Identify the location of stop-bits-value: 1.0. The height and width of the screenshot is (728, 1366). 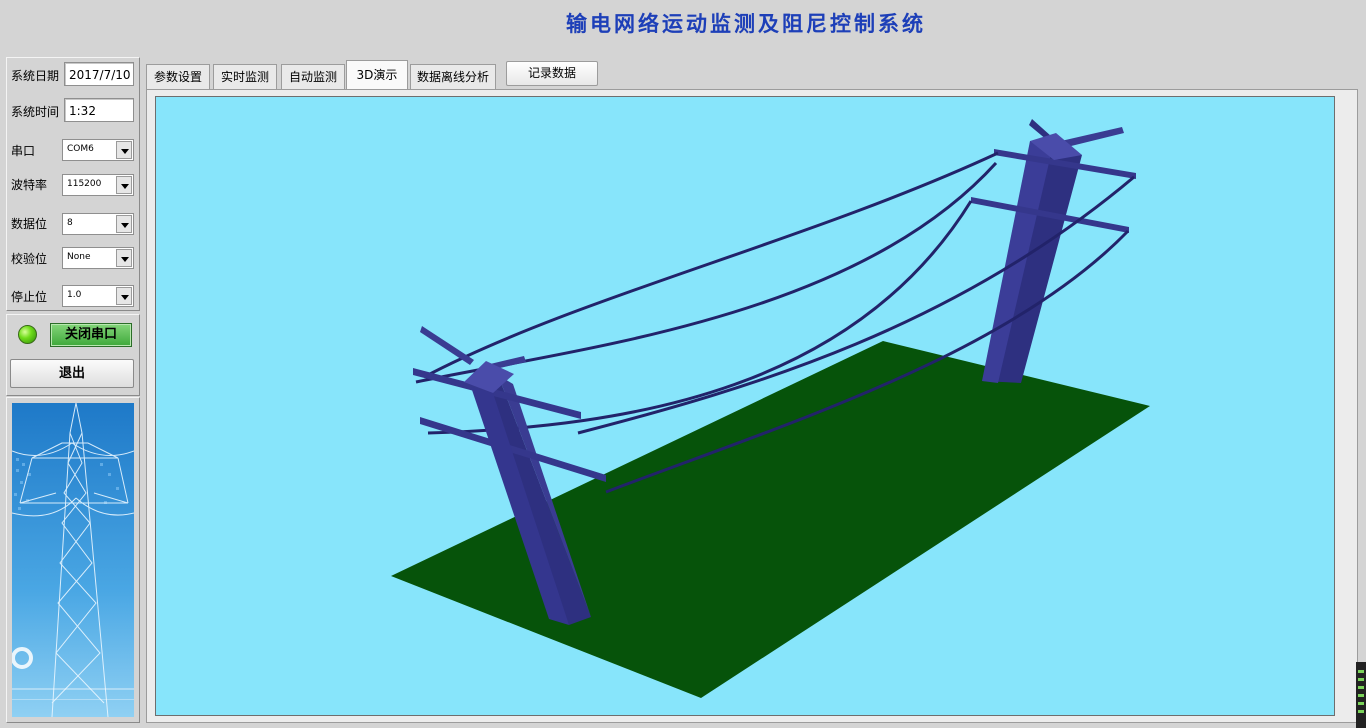
(74, 295).